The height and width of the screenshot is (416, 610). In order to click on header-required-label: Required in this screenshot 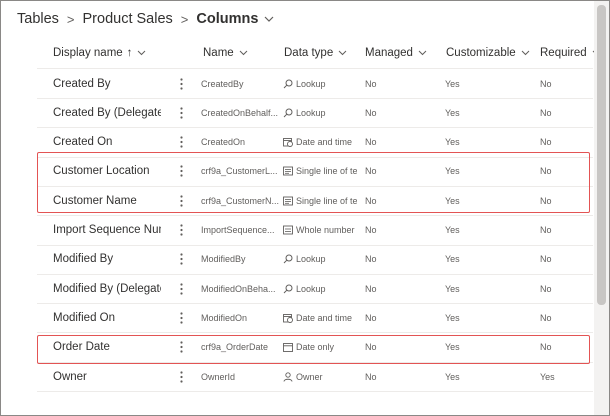, I will do `click(563, 53)`.